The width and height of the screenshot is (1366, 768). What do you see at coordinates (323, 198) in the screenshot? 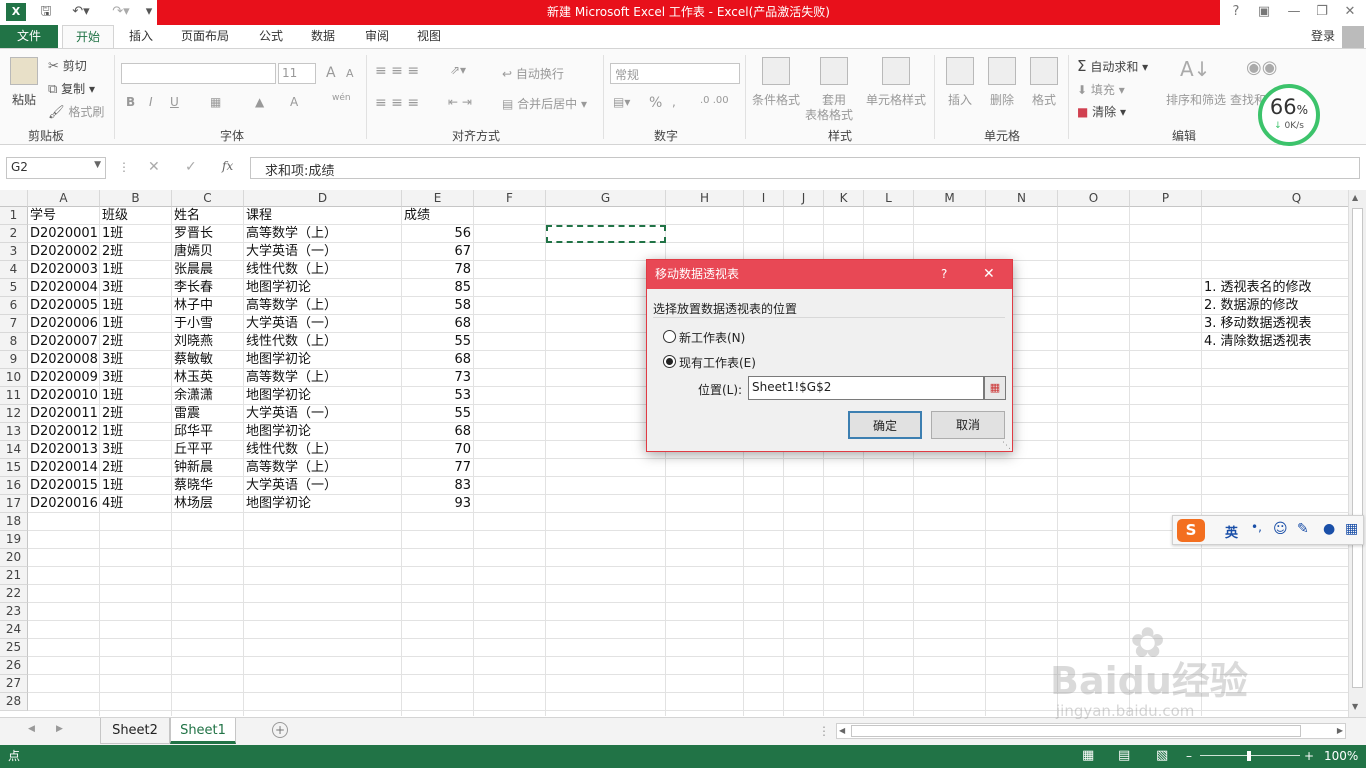
I see `column-header-d: D` at bounding box center [323, 198].